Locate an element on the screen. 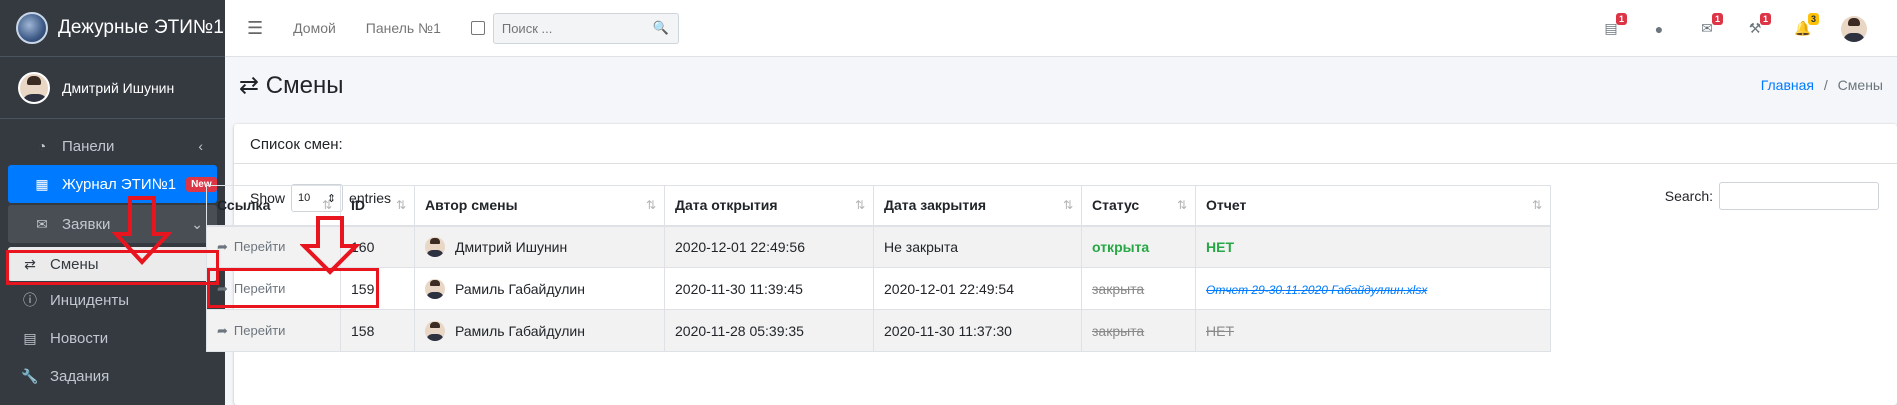  mail-icon: ✉ 1 is located at coordinates (1710, 25).